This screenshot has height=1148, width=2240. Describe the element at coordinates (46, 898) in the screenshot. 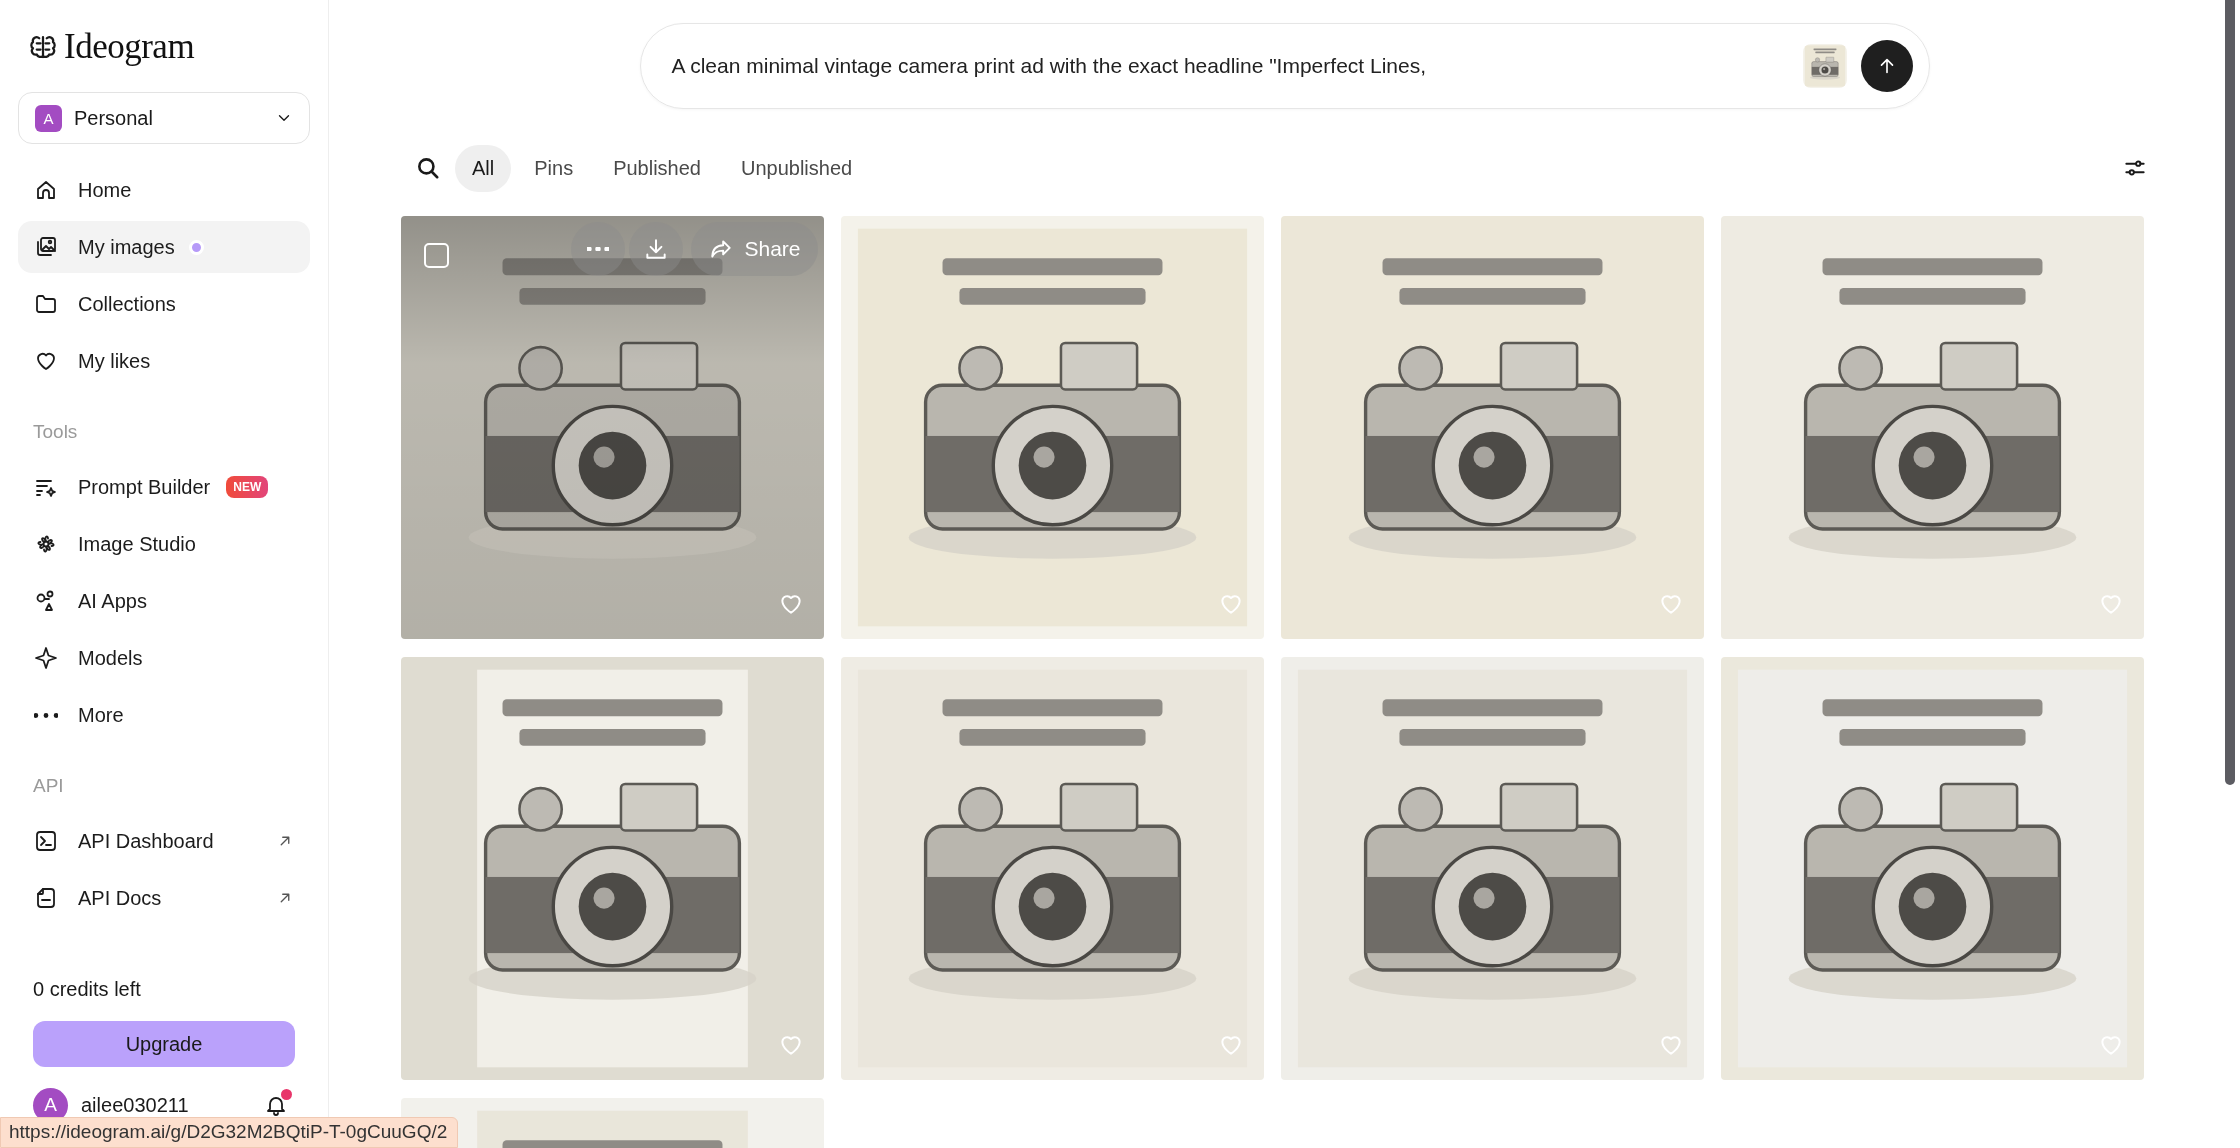

I see `document-icon` at that location.